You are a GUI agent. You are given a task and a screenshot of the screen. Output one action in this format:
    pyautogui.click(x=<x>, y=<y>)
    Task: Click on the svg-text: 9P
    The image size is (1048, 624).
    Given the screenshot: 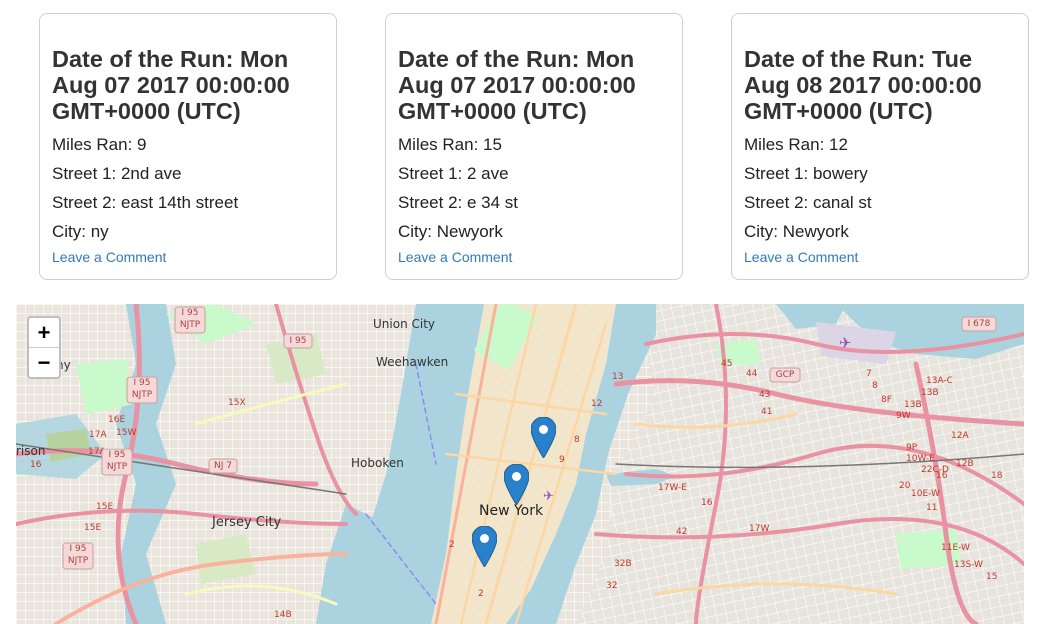 What is the action you would take?
    pyautogui.click(x=912, y=448)
    